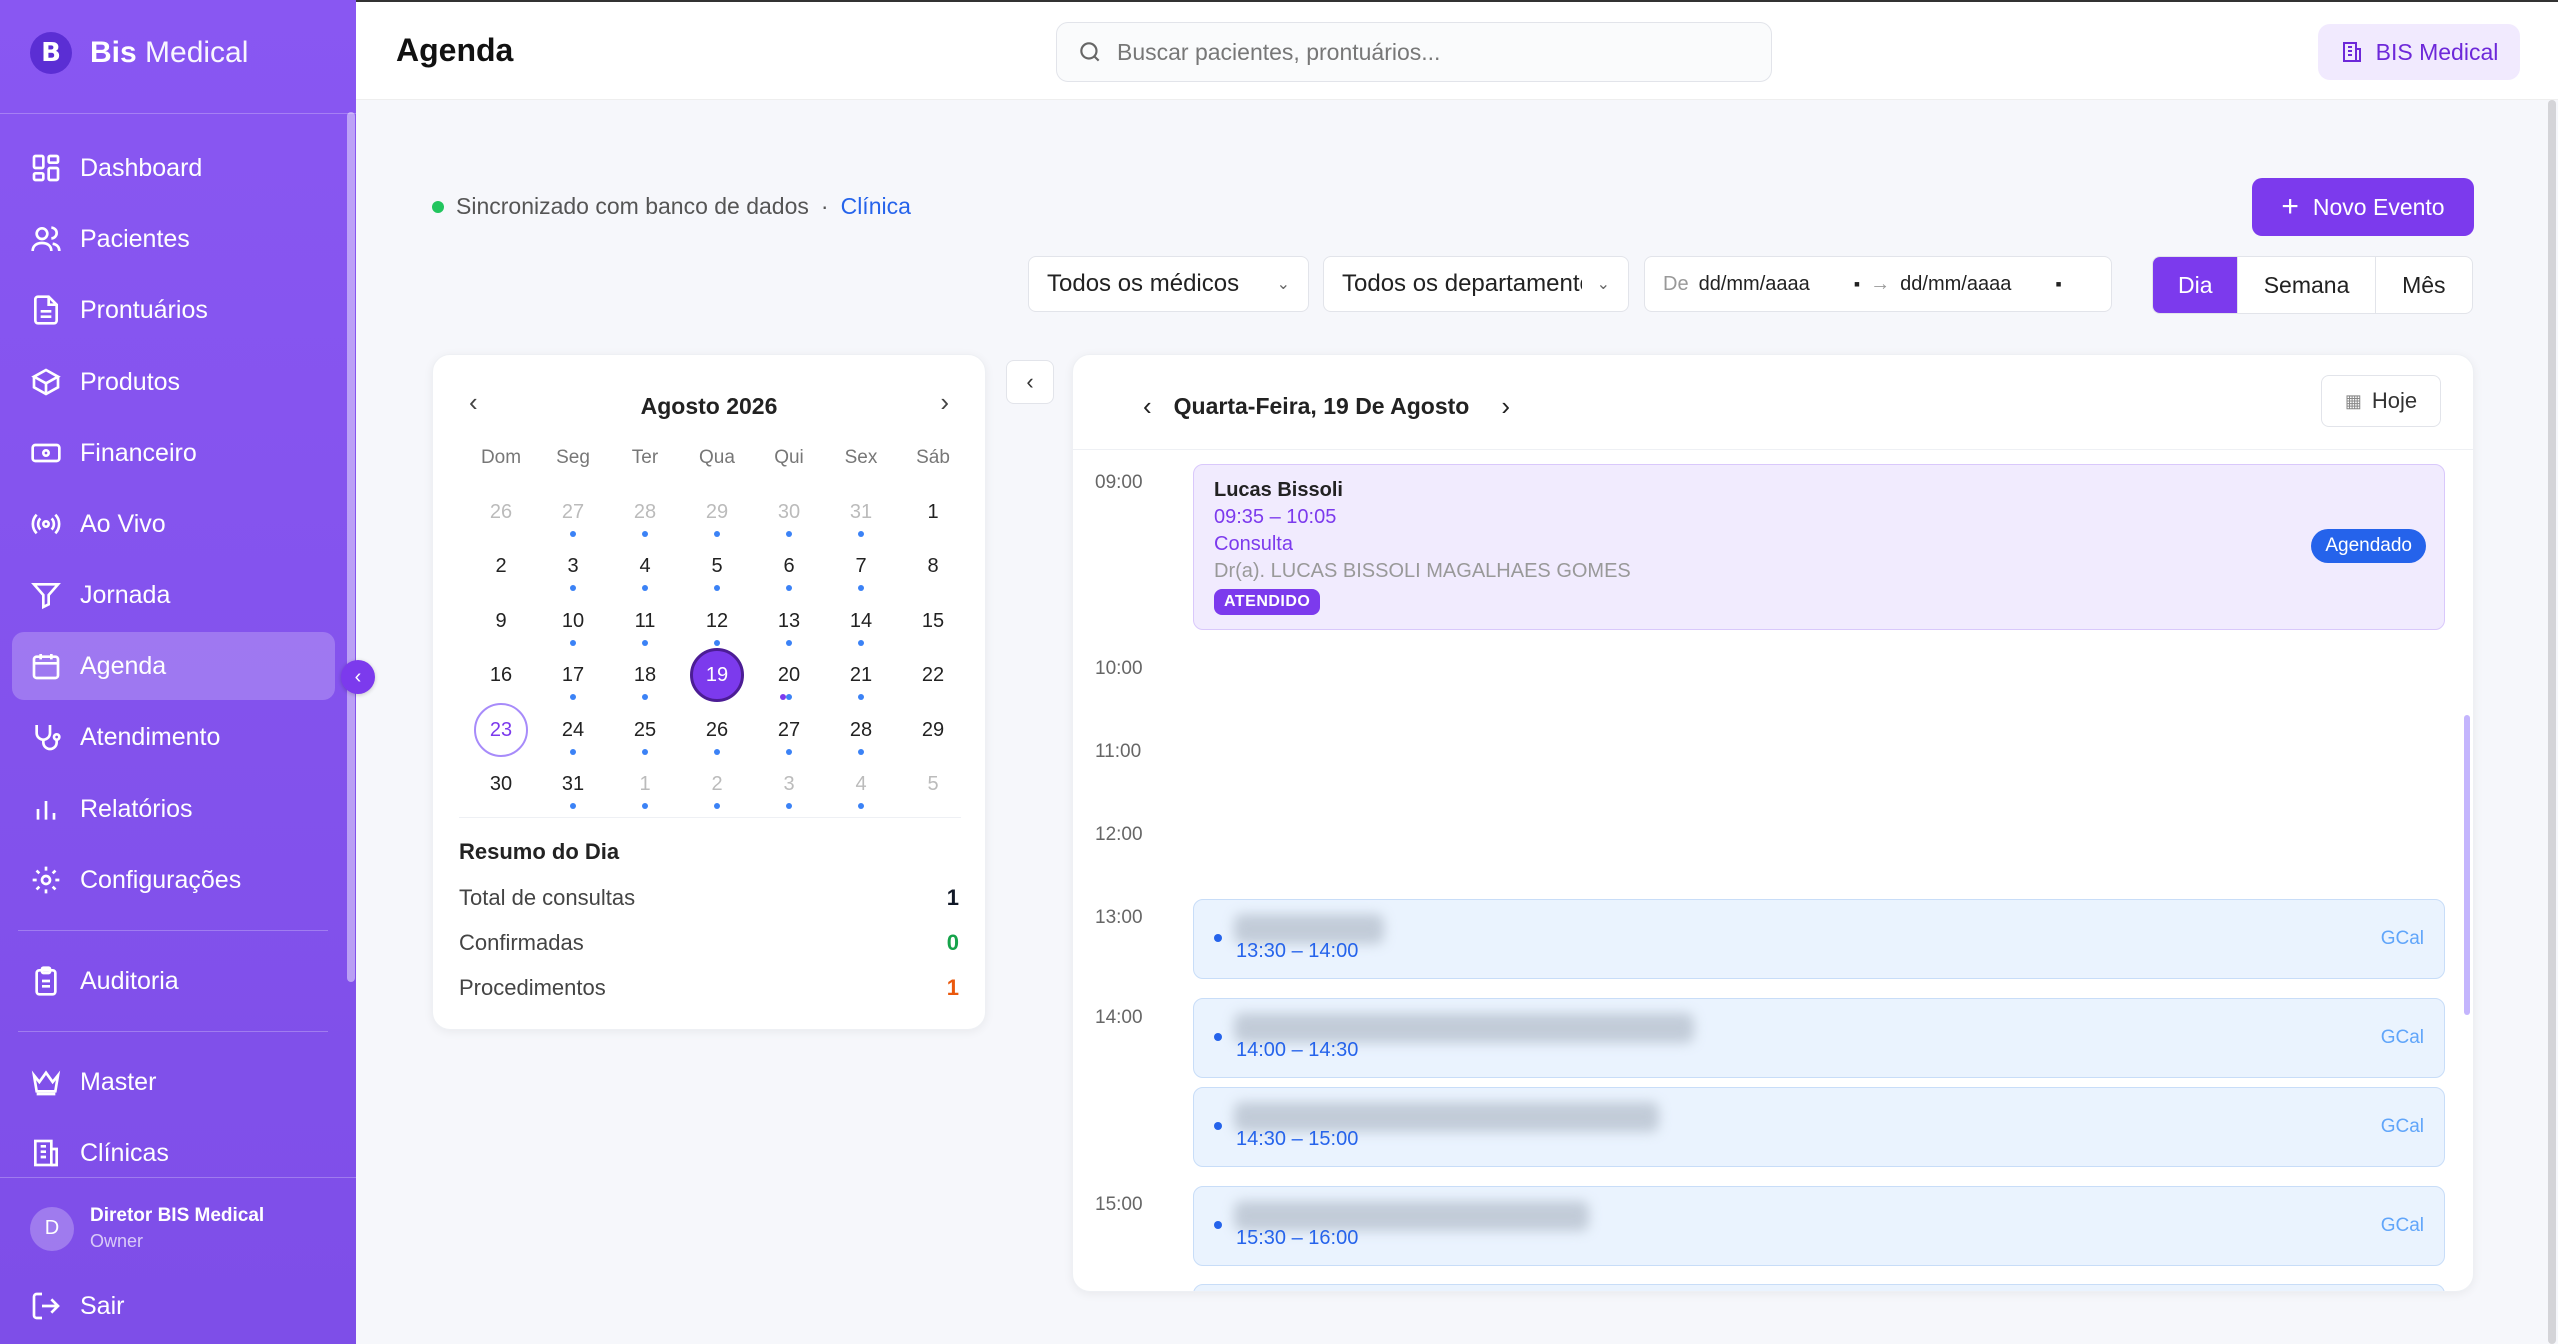  I want to click on gear-icon, so click(46, 880).